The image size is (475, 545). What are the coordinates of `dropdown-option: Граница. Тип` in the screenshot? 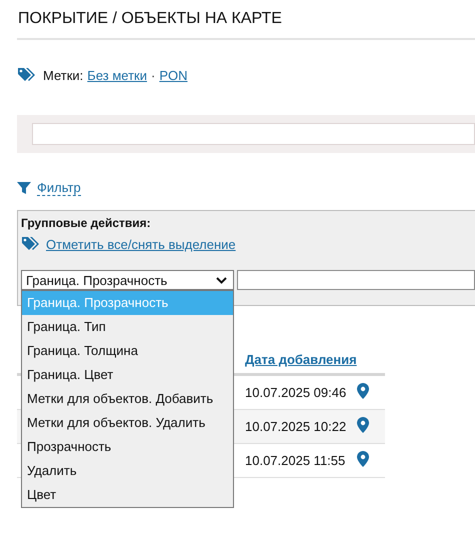 It's located at (127, 327).